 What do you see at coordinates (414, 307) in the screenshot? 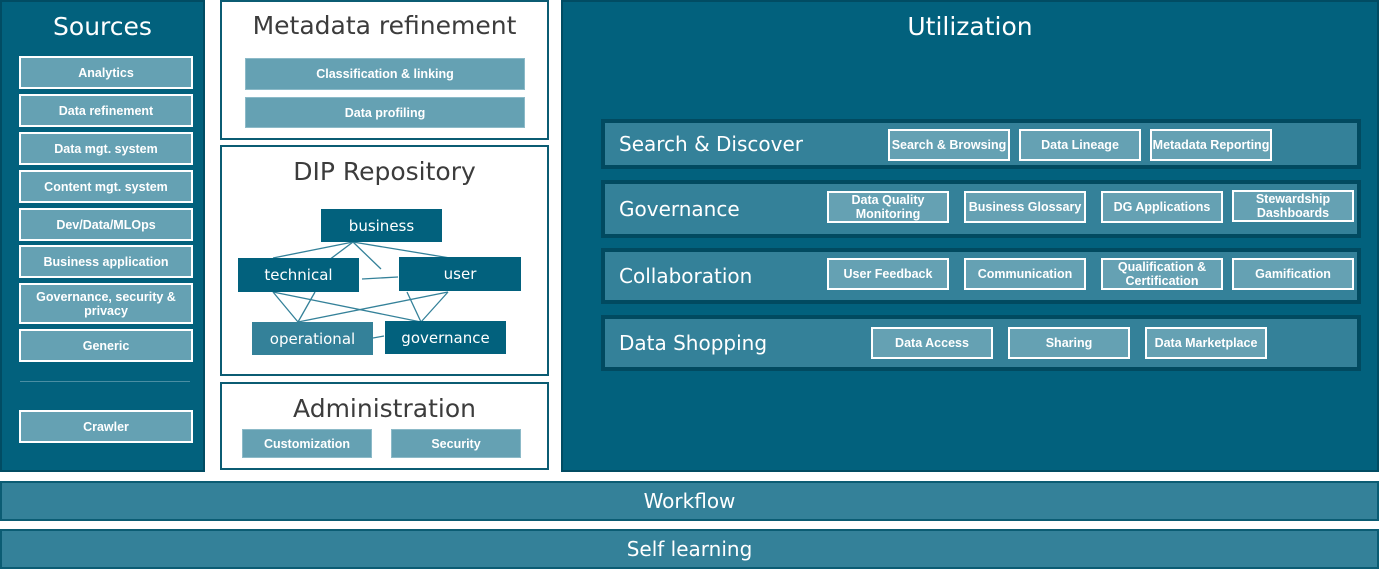
I see `edge-user-governance` at bounding box center [414, 307].